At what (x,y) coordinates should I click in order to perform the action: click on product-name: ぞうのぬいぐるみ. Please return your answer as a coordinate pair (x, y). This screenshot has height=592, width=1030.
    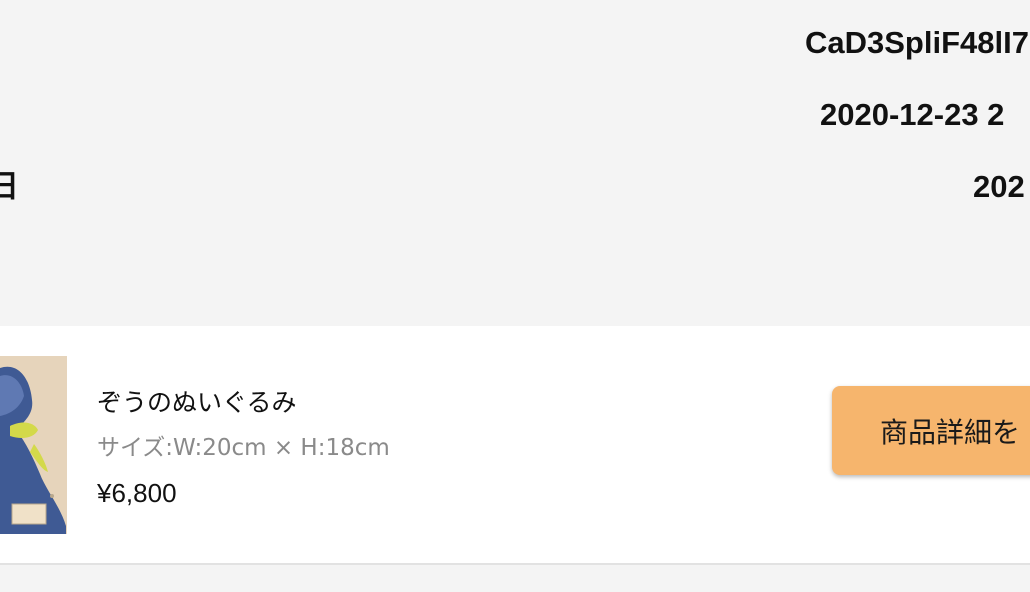
    Looking at the image, I should click on (197, 401).